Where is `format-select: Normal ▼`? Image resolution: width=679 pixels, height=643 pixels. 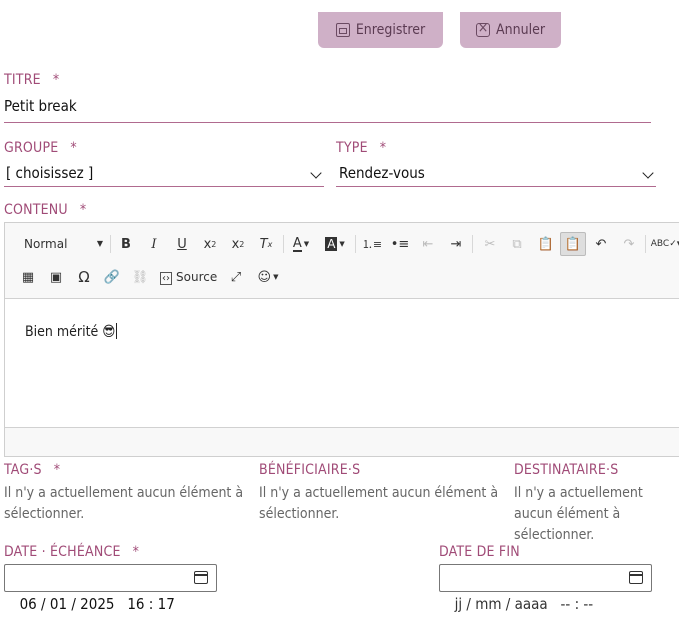
format-select: Normal ▼ is located at coordinates (62, 244).